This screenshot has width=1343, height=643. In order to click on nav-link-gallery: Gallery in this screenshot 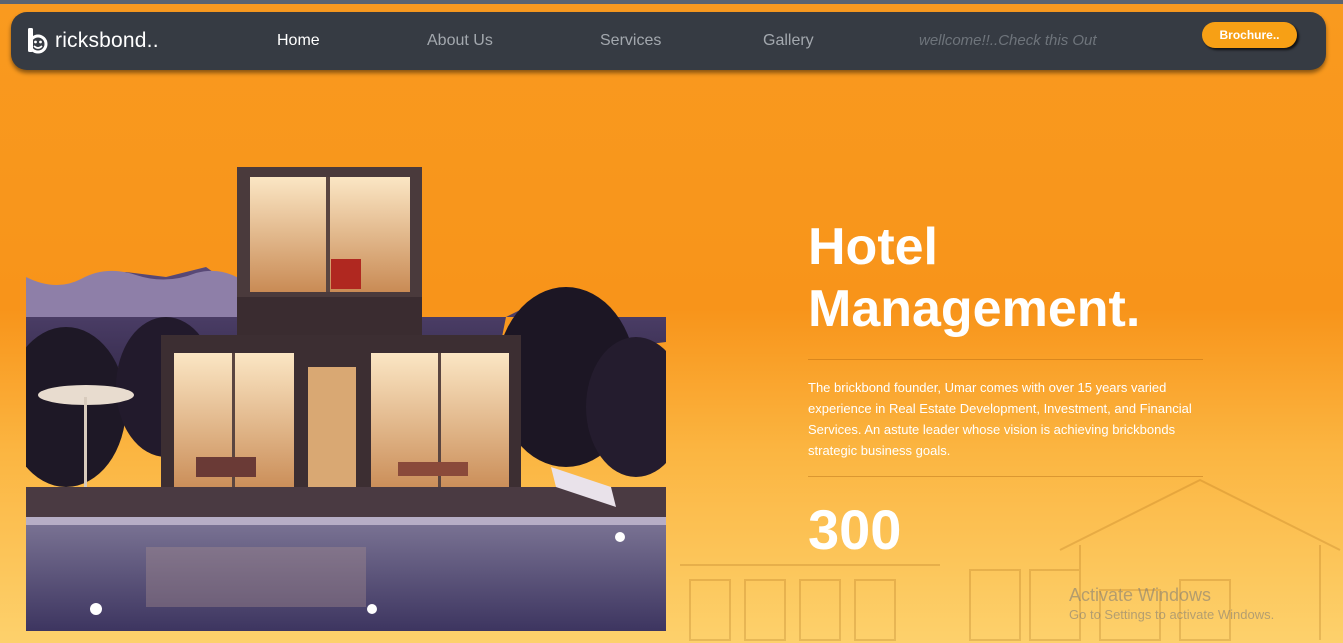, I will do `click(788, 41)`.